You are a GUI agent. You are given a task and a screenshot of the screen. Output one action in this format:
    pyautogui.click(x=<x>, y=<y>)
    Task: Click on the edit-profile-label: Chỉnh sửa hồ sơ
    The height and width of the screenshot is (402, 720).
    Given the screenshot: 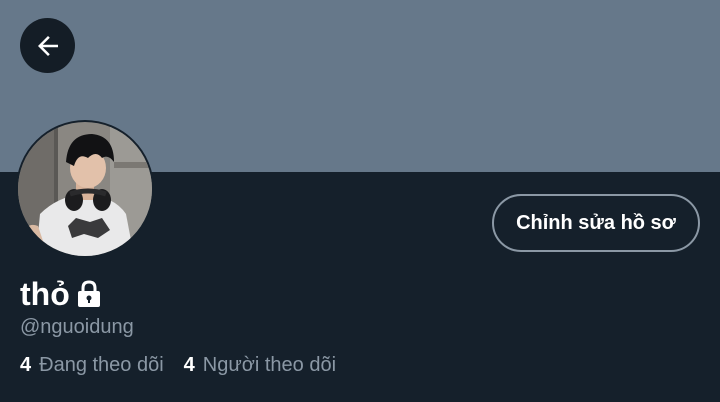 What is the action you would take?
    pyautogui.click(x=596, y=222)
    